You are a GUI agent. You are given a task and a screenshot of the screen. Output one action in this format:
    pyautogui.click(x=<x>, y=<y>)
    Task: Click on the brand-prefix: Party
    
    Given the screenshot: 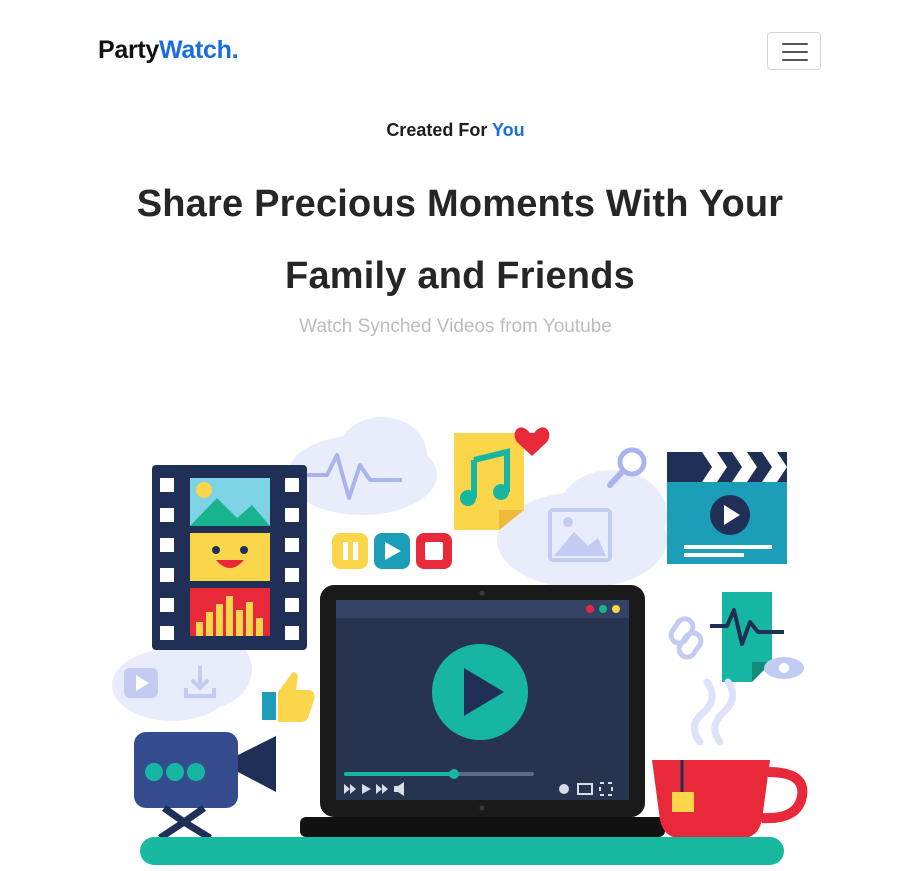 What is the action you would take?
    pyautogui.click(x=129, y=50)
    